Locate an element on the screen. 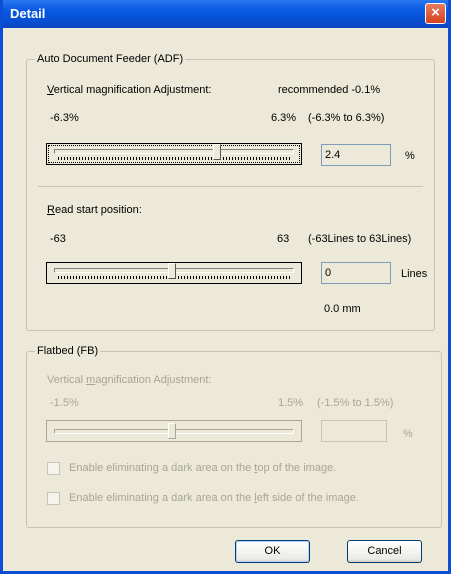 Image resolution: width=451 pixels, height=574 pixels. read-start-unit: Lines is located at coordinates (414, 274).